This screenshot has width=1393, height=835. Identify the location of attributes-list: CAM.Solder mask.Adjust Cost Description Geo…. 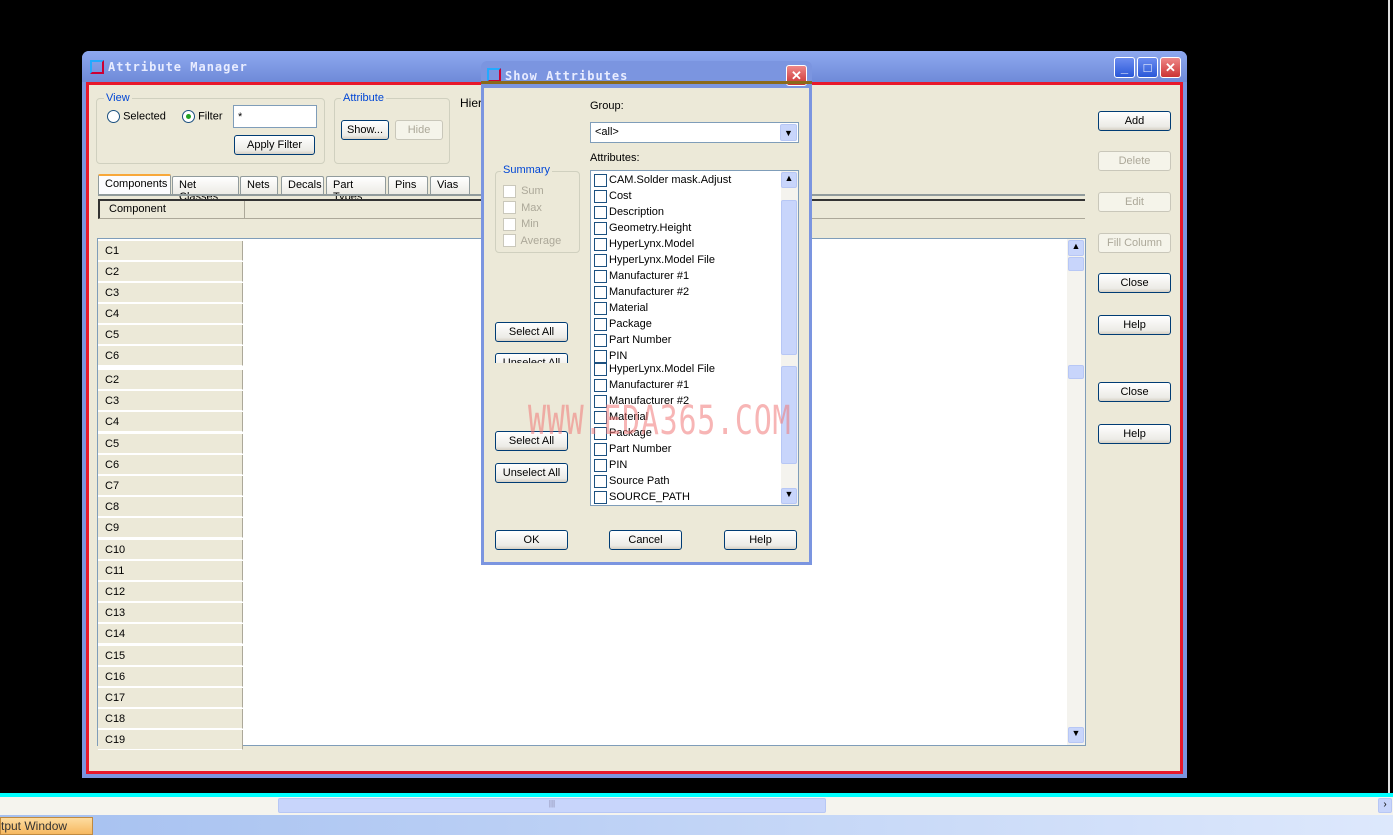
(694, 338).